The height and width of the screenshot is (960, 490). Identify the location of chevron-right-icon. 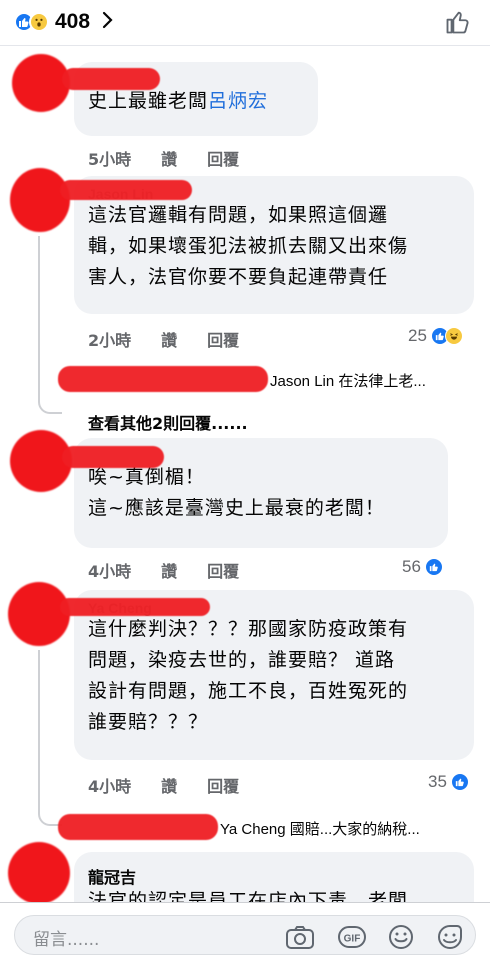
(108, 22).